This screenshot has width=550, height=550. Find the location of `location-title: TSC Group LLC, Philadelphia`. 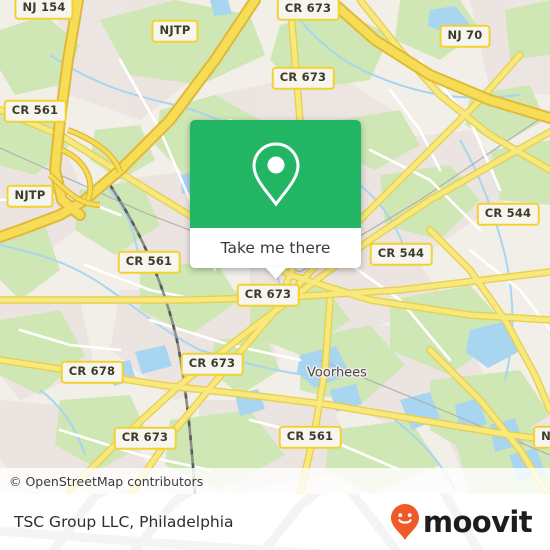

location-title: TSC Group LLC, Philadelphia is located at coordinates (124, 522).